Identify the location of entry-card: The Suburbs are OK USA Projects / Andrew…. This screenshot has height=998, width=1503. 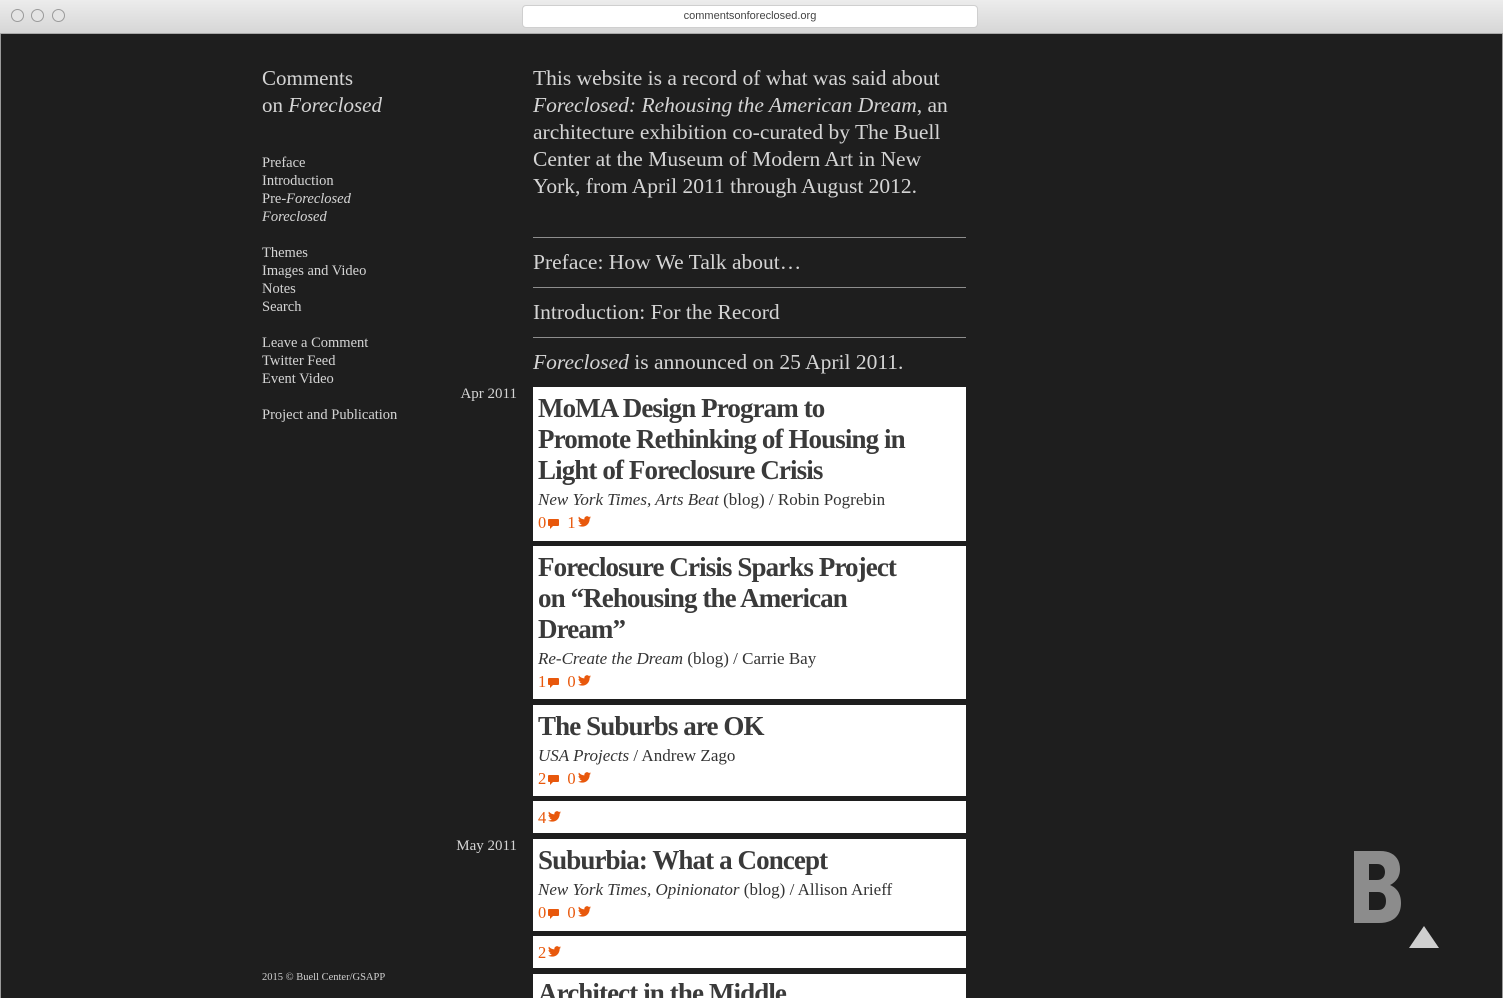
(749, 750).